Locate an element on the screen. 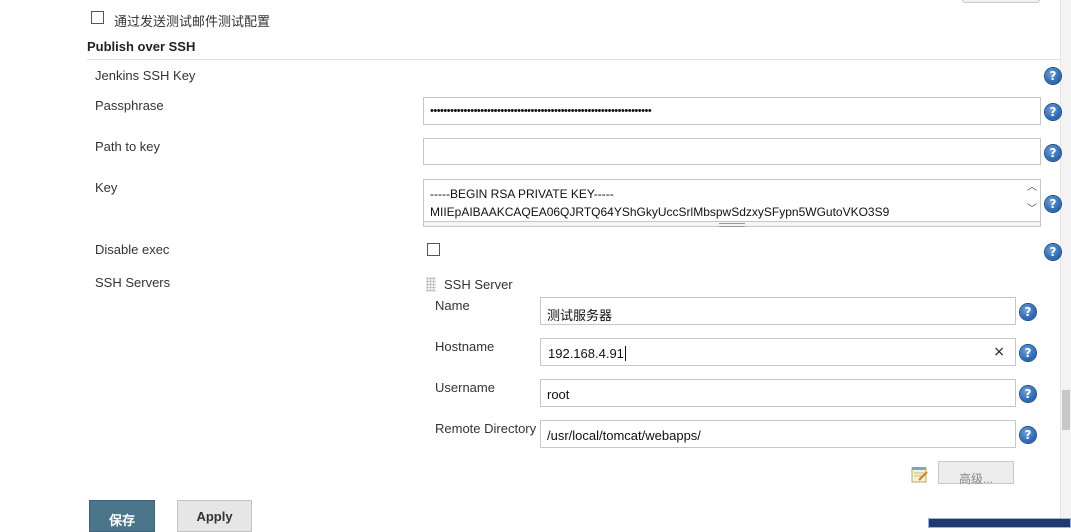  remote-directory-field: /usr/local/tomcat/webapps/ is located at coordinates (778, 434).